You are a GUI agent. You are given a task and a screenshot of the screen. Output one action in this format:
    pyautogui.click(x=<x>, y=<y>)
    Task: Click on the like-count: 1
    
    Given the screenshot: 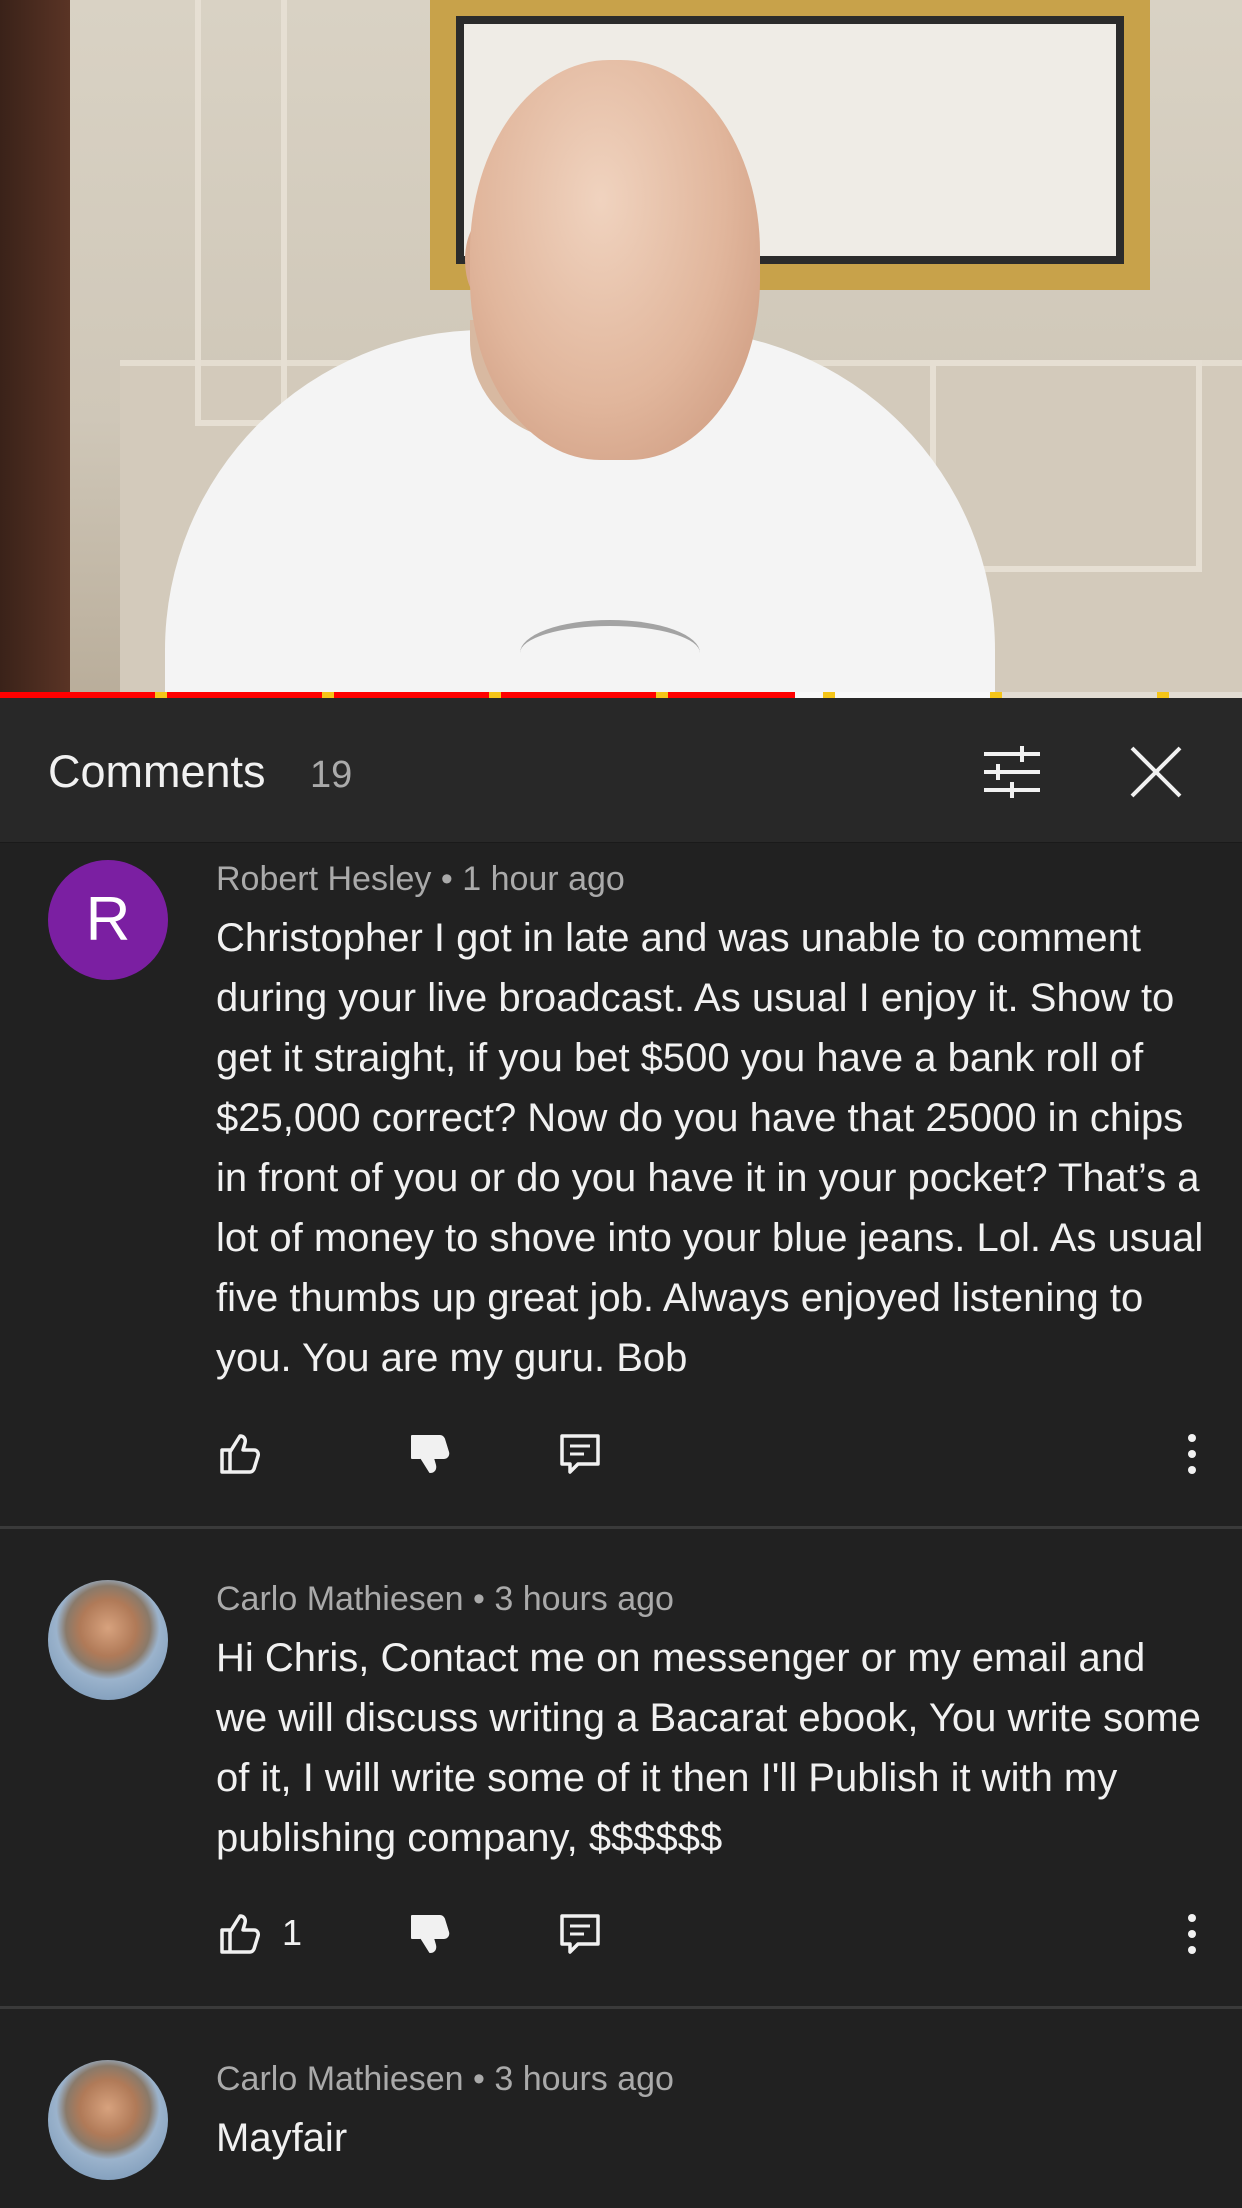 What is the action you would take?
    pyautogui.click(x=292, y=1932)
    